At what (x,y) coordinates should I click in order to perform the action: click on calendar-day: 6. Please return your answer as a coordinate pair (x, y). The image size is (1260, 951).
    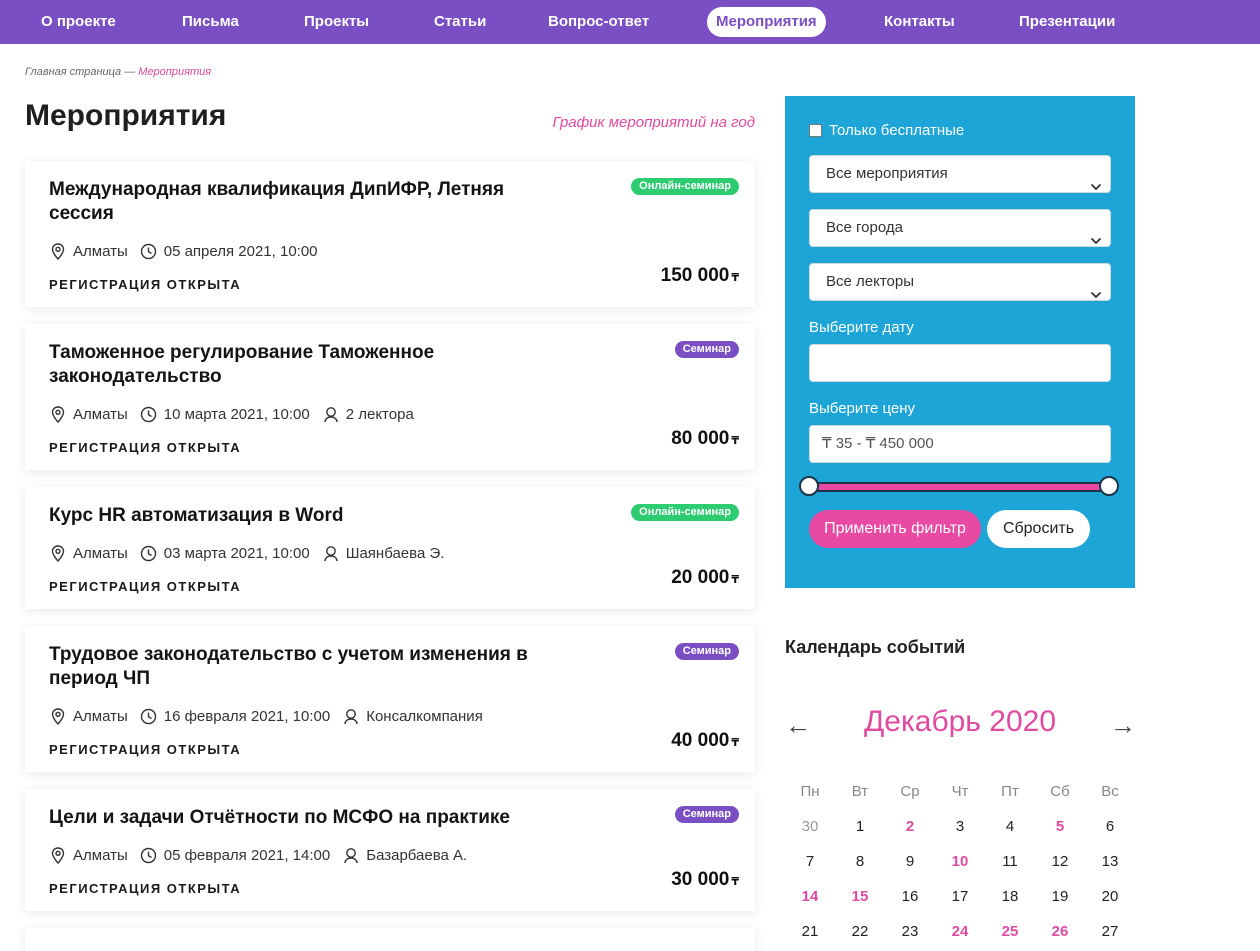
    Looking at the image, I should click on (1110, 826).